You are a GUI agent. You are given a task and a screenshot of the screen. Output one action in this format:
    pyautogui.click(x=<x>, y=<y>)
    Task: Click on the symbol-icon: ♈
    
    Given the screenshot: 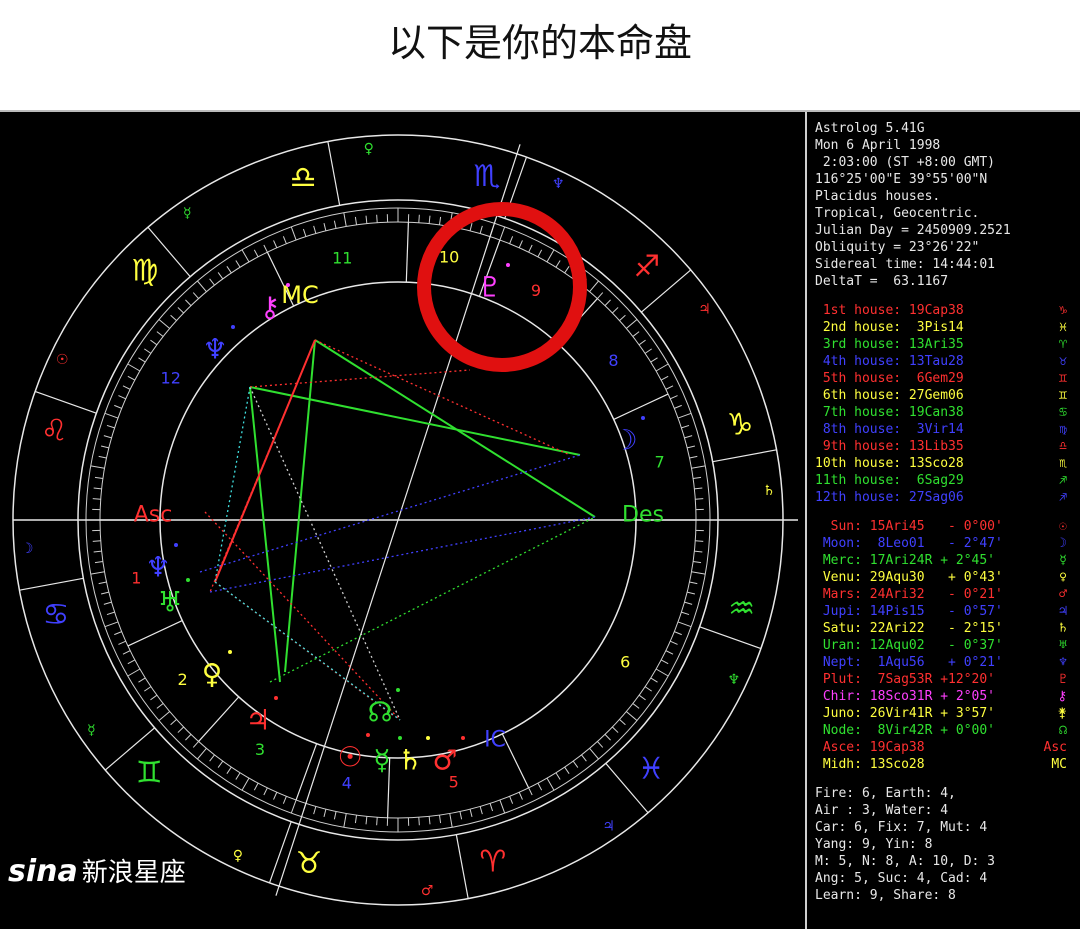 What is the action you would take?
    pyautogui.click(x=1063, y=344)
    